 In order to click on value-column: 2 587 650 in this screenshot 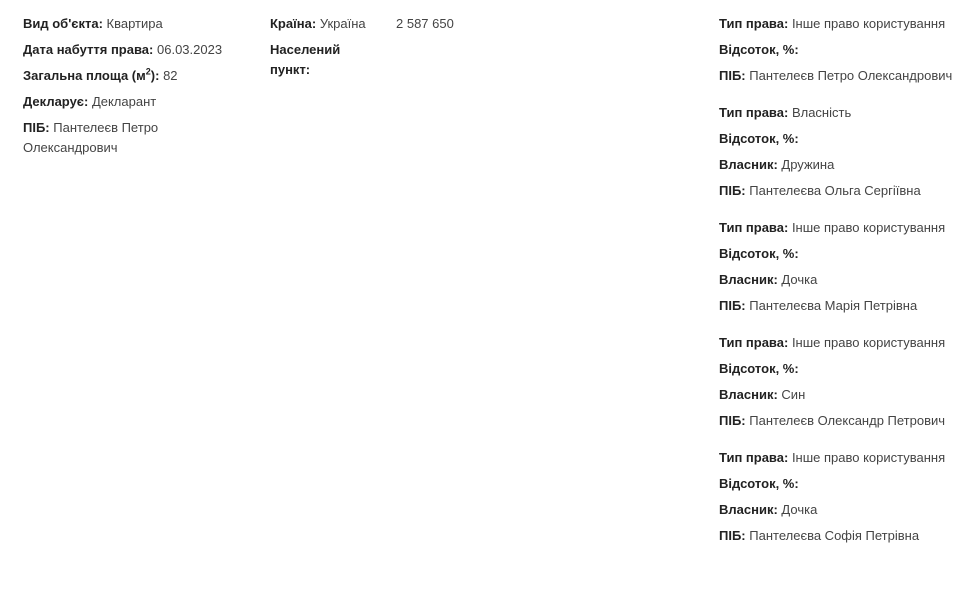, I will do `click(456, 27)`.